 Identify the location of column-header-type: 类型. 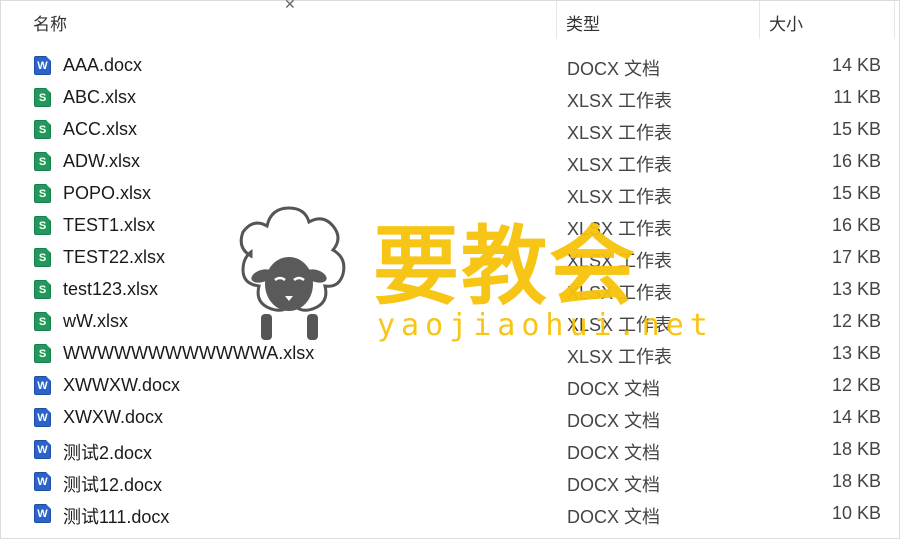
(583, 22).